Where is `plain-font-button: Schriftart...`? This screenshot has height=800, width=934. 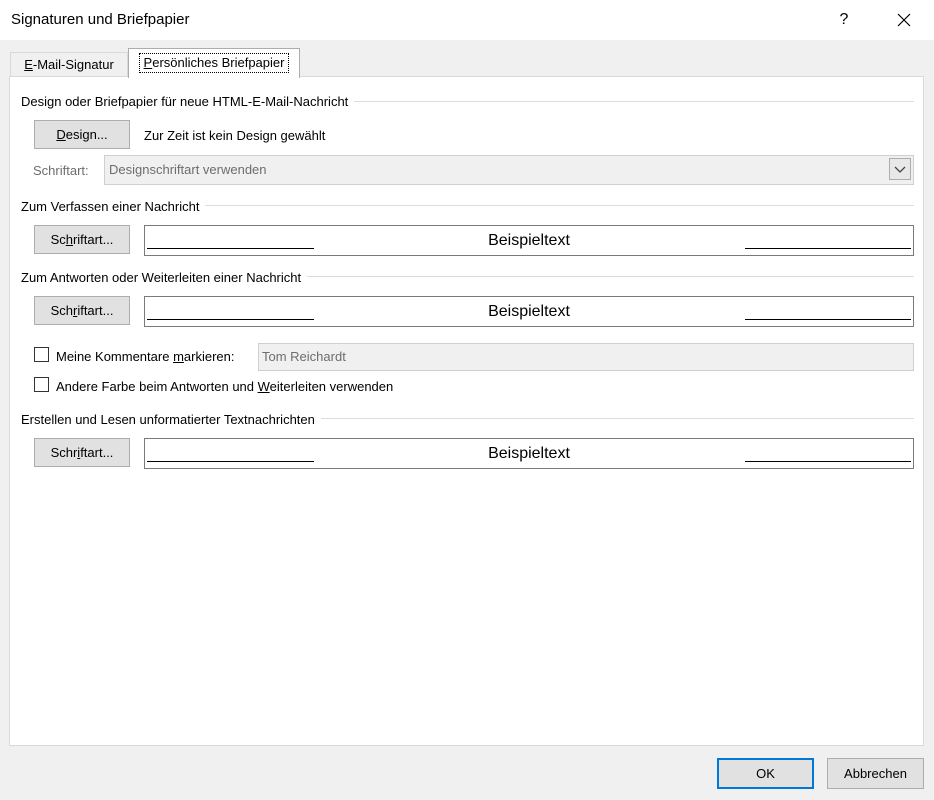 plain-font-button: Schriftart... is located at coordinates (82, 452).